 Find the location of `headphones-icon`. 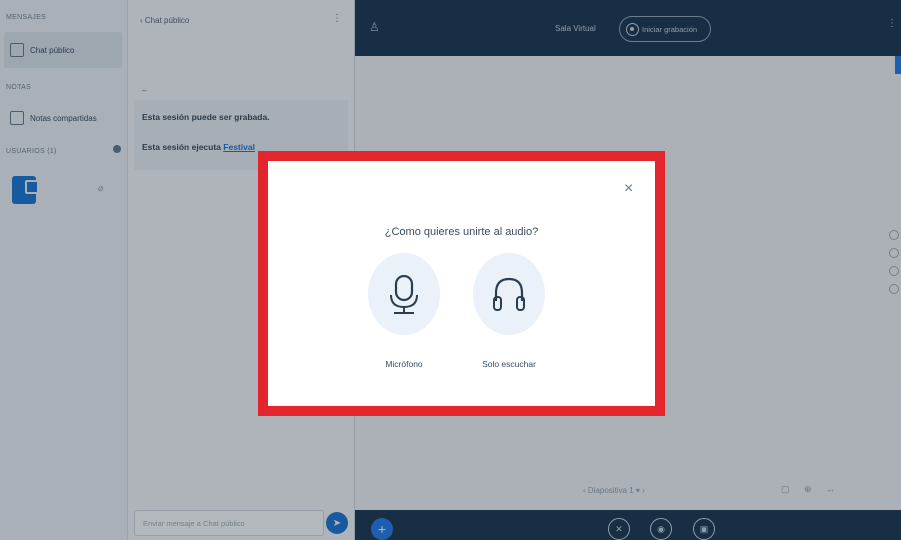

headphones-icon is located at coordinates (509, 294).